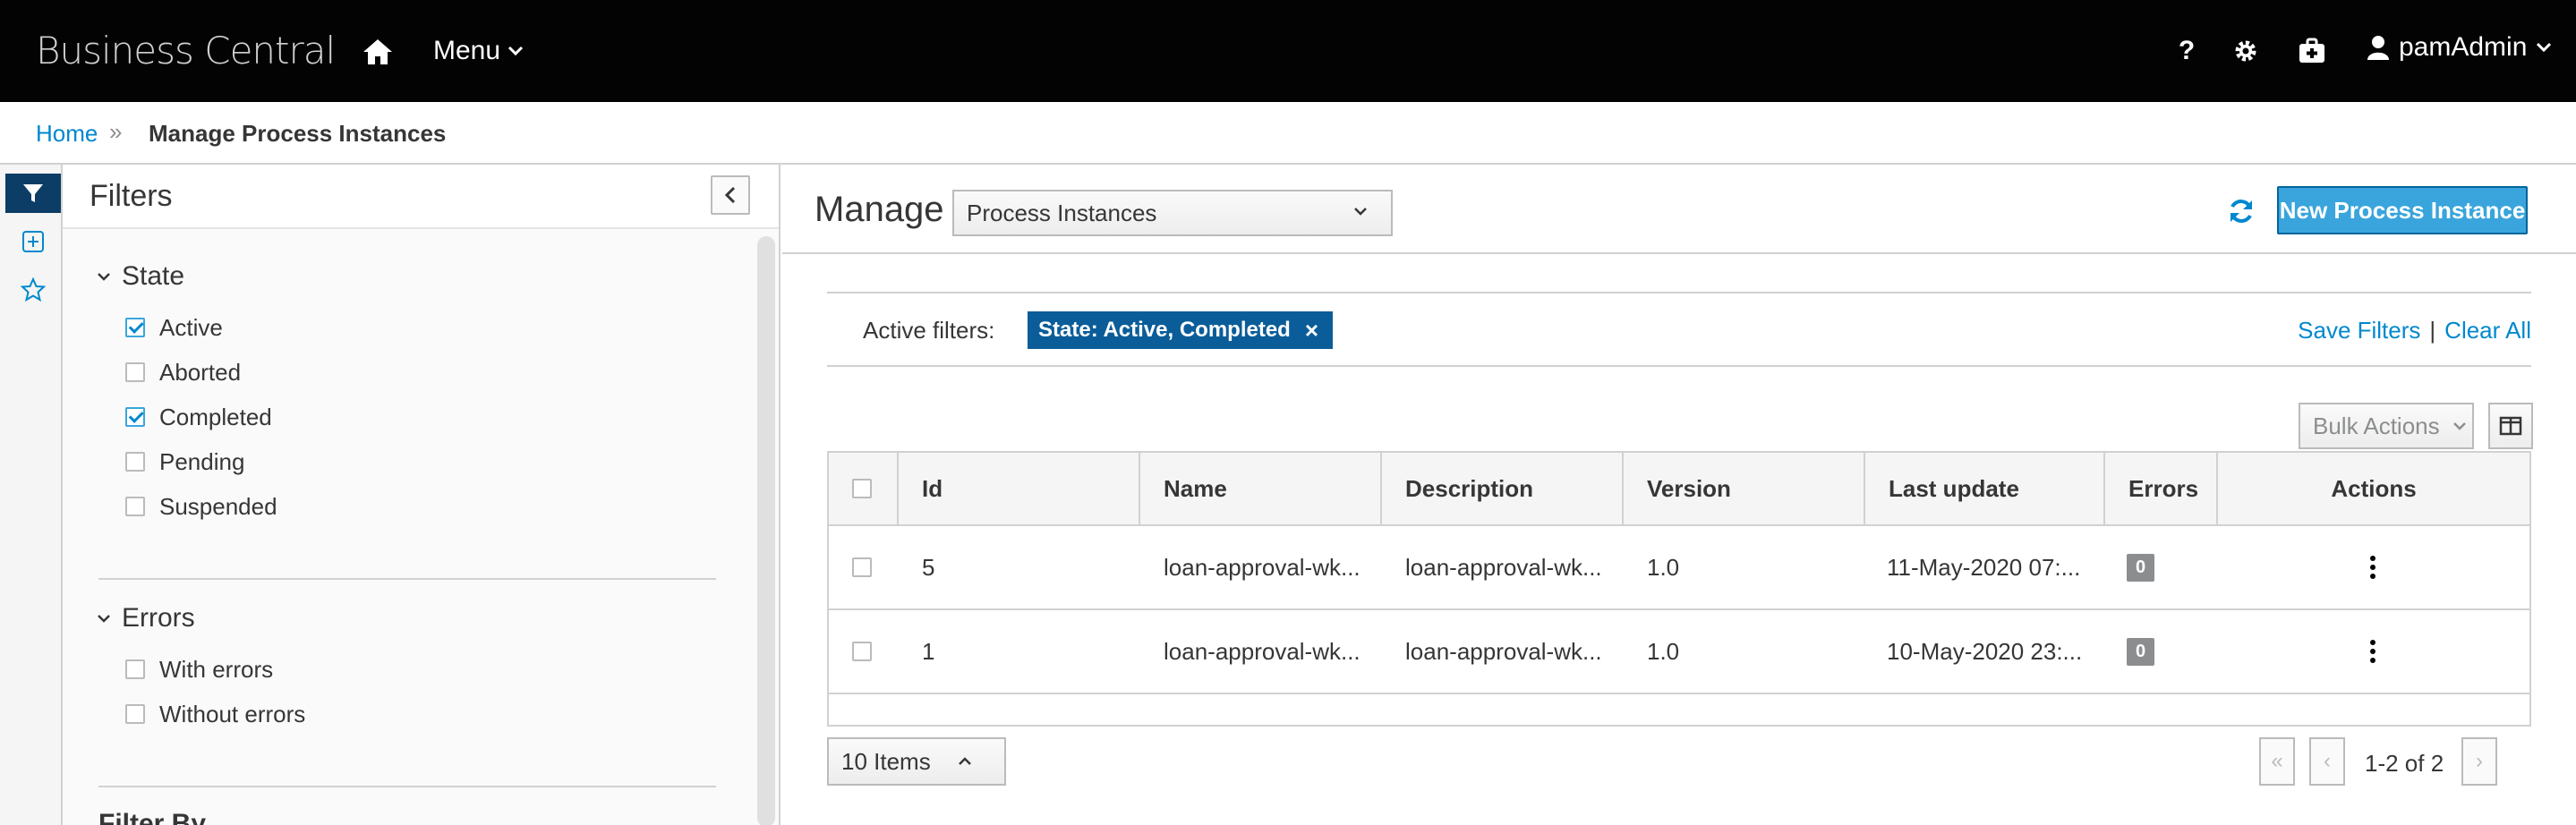 The width and height of the screenshot is (2576, 825). Describe the element at coordinates (1288, 51) in the screenshot. I see `top-navbar: Business Central Menu ? pamAdmin` at that location.